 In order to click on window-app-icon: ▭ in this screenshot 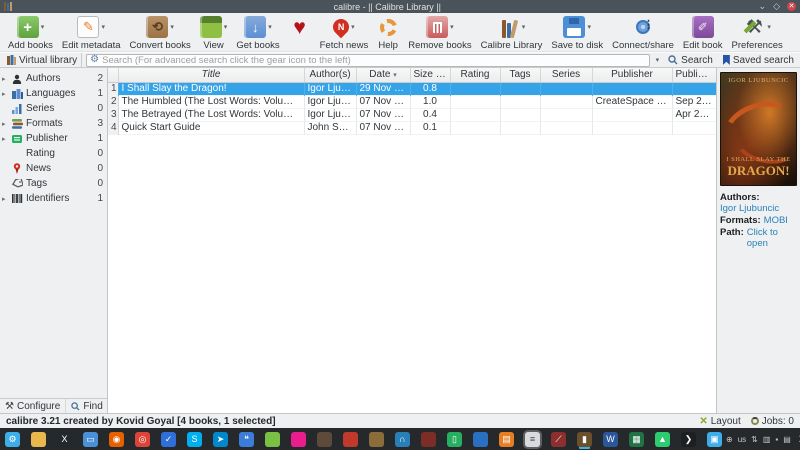, I will do `click(90, 439)`.